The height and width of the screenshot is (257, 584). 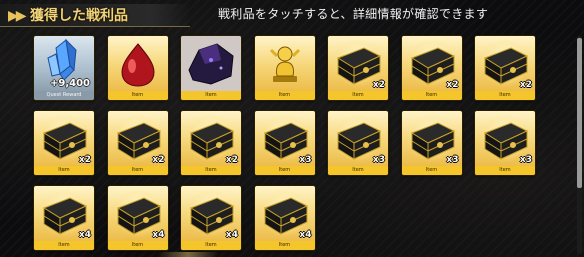 I want to click on loot-item-dark-gem: Item, so click(x=211, y=68).